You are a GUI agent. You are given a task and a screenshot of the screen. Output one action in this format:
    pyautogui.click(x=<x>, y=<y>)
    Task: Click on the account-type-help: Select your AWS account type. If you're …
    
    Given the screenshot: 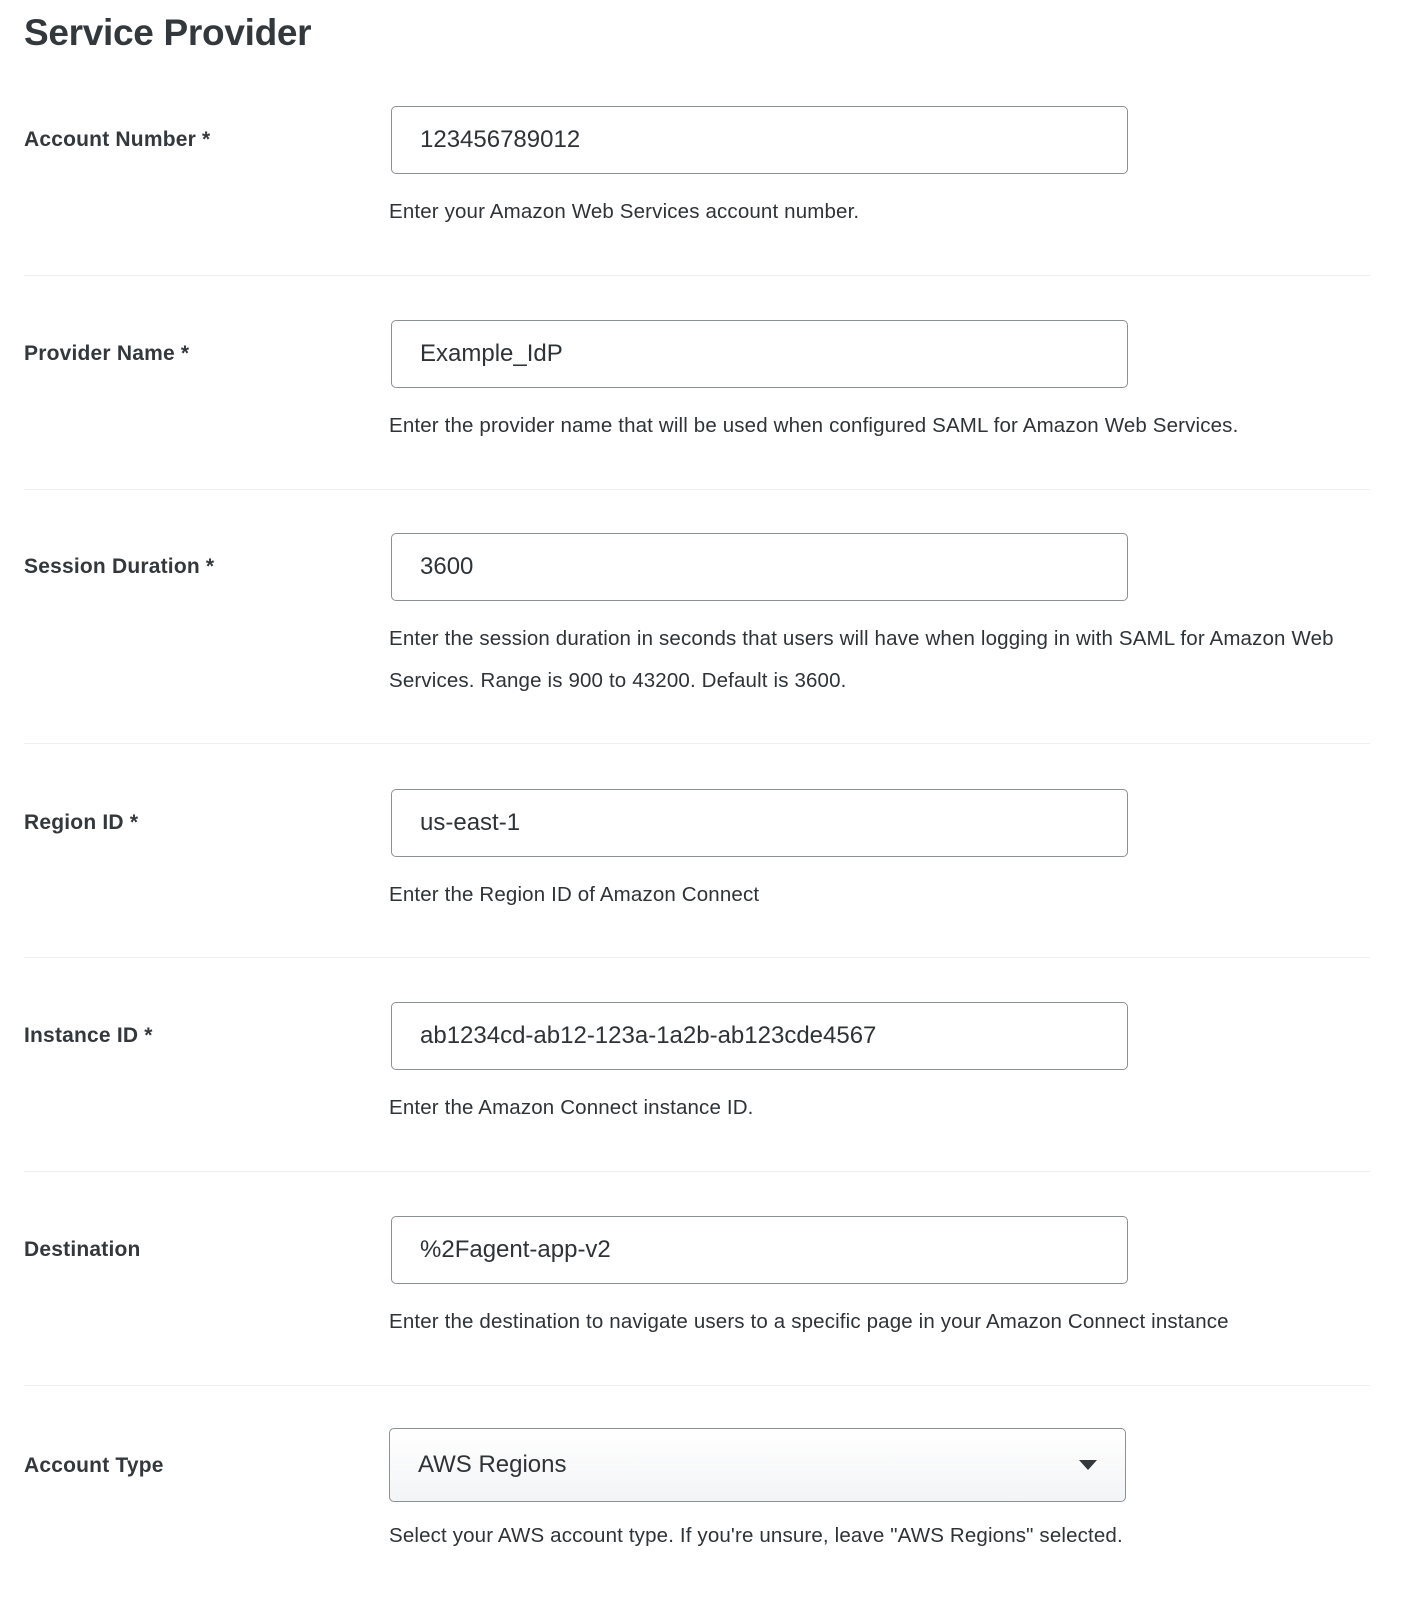 What is the action you would take?
    pyautogui.click(x=756, y=1535)
    